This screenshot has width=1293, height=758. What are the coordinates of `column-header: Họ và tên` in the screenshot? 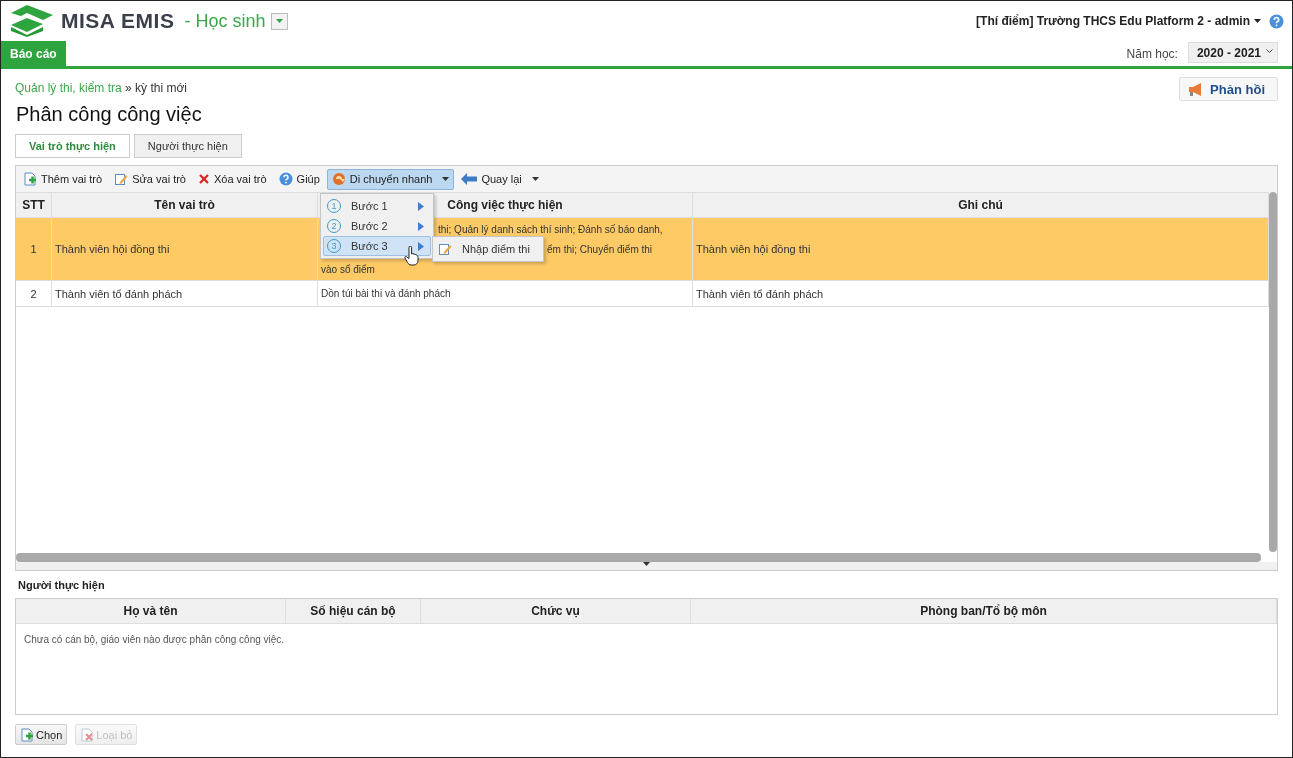 It's located at (151, 611).